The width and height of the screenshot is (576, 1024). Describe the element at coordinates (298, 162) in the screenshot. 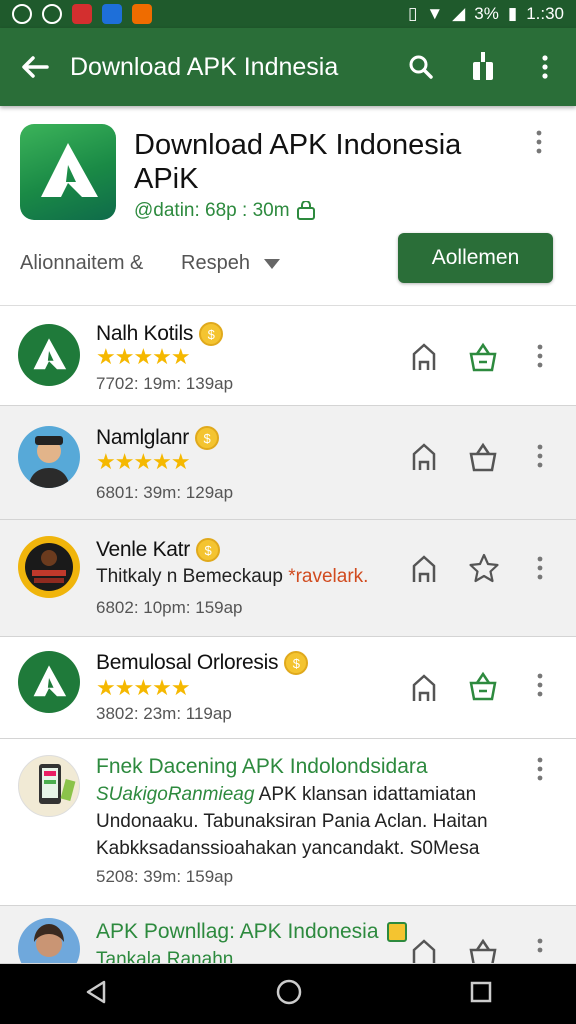

I see `app-title: Download APK Indonesia APiK` at that location.